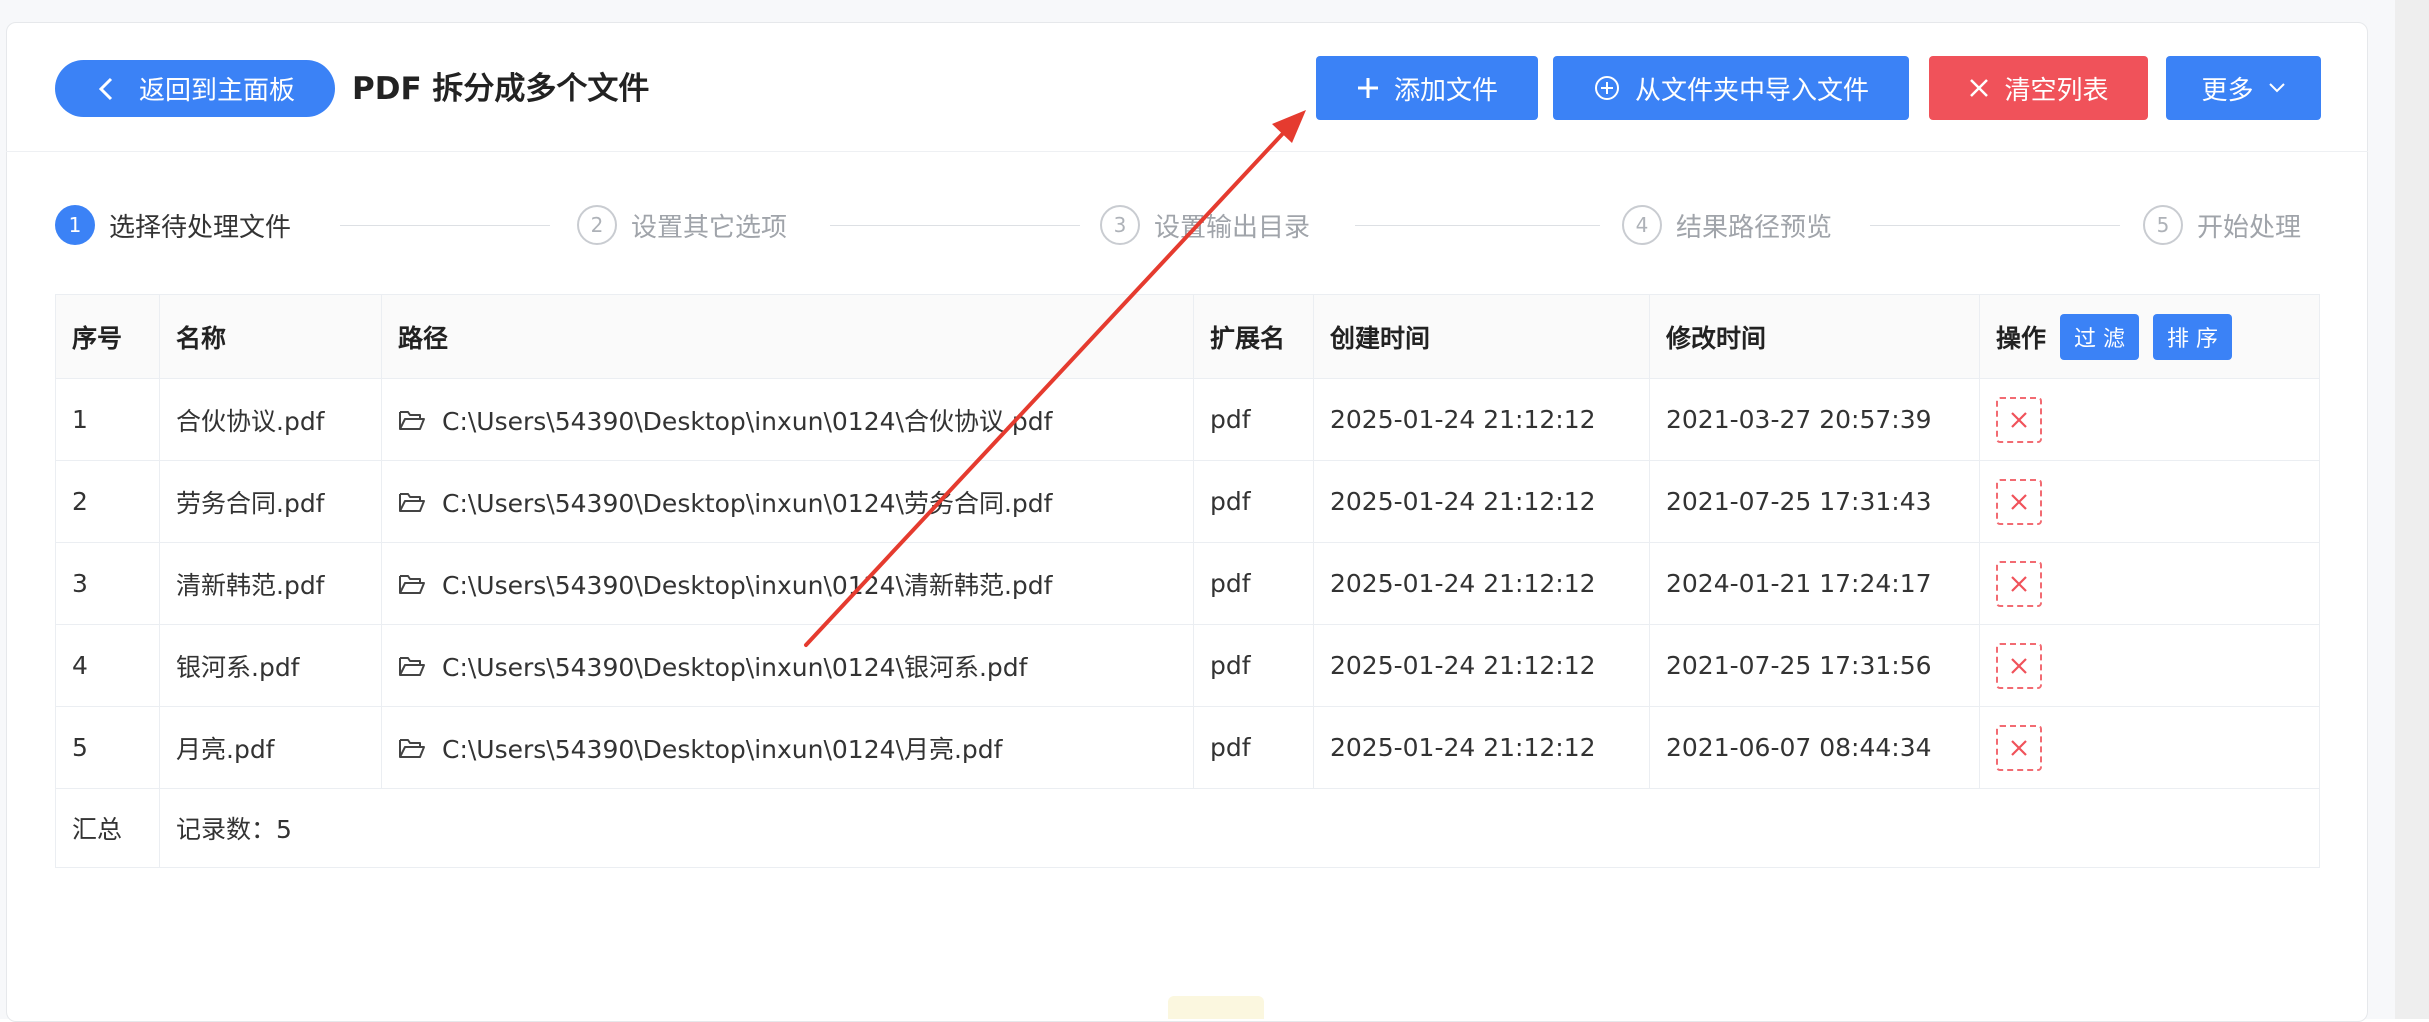 The height and width of the screenshot is (1022, 2429). What do you see at coordinates (722, 749) in the screenshot?
I see `row-path: C:\Users\54390\Desktop\inxun\0124\月亮.pdf` at bounding box center [722, 749].